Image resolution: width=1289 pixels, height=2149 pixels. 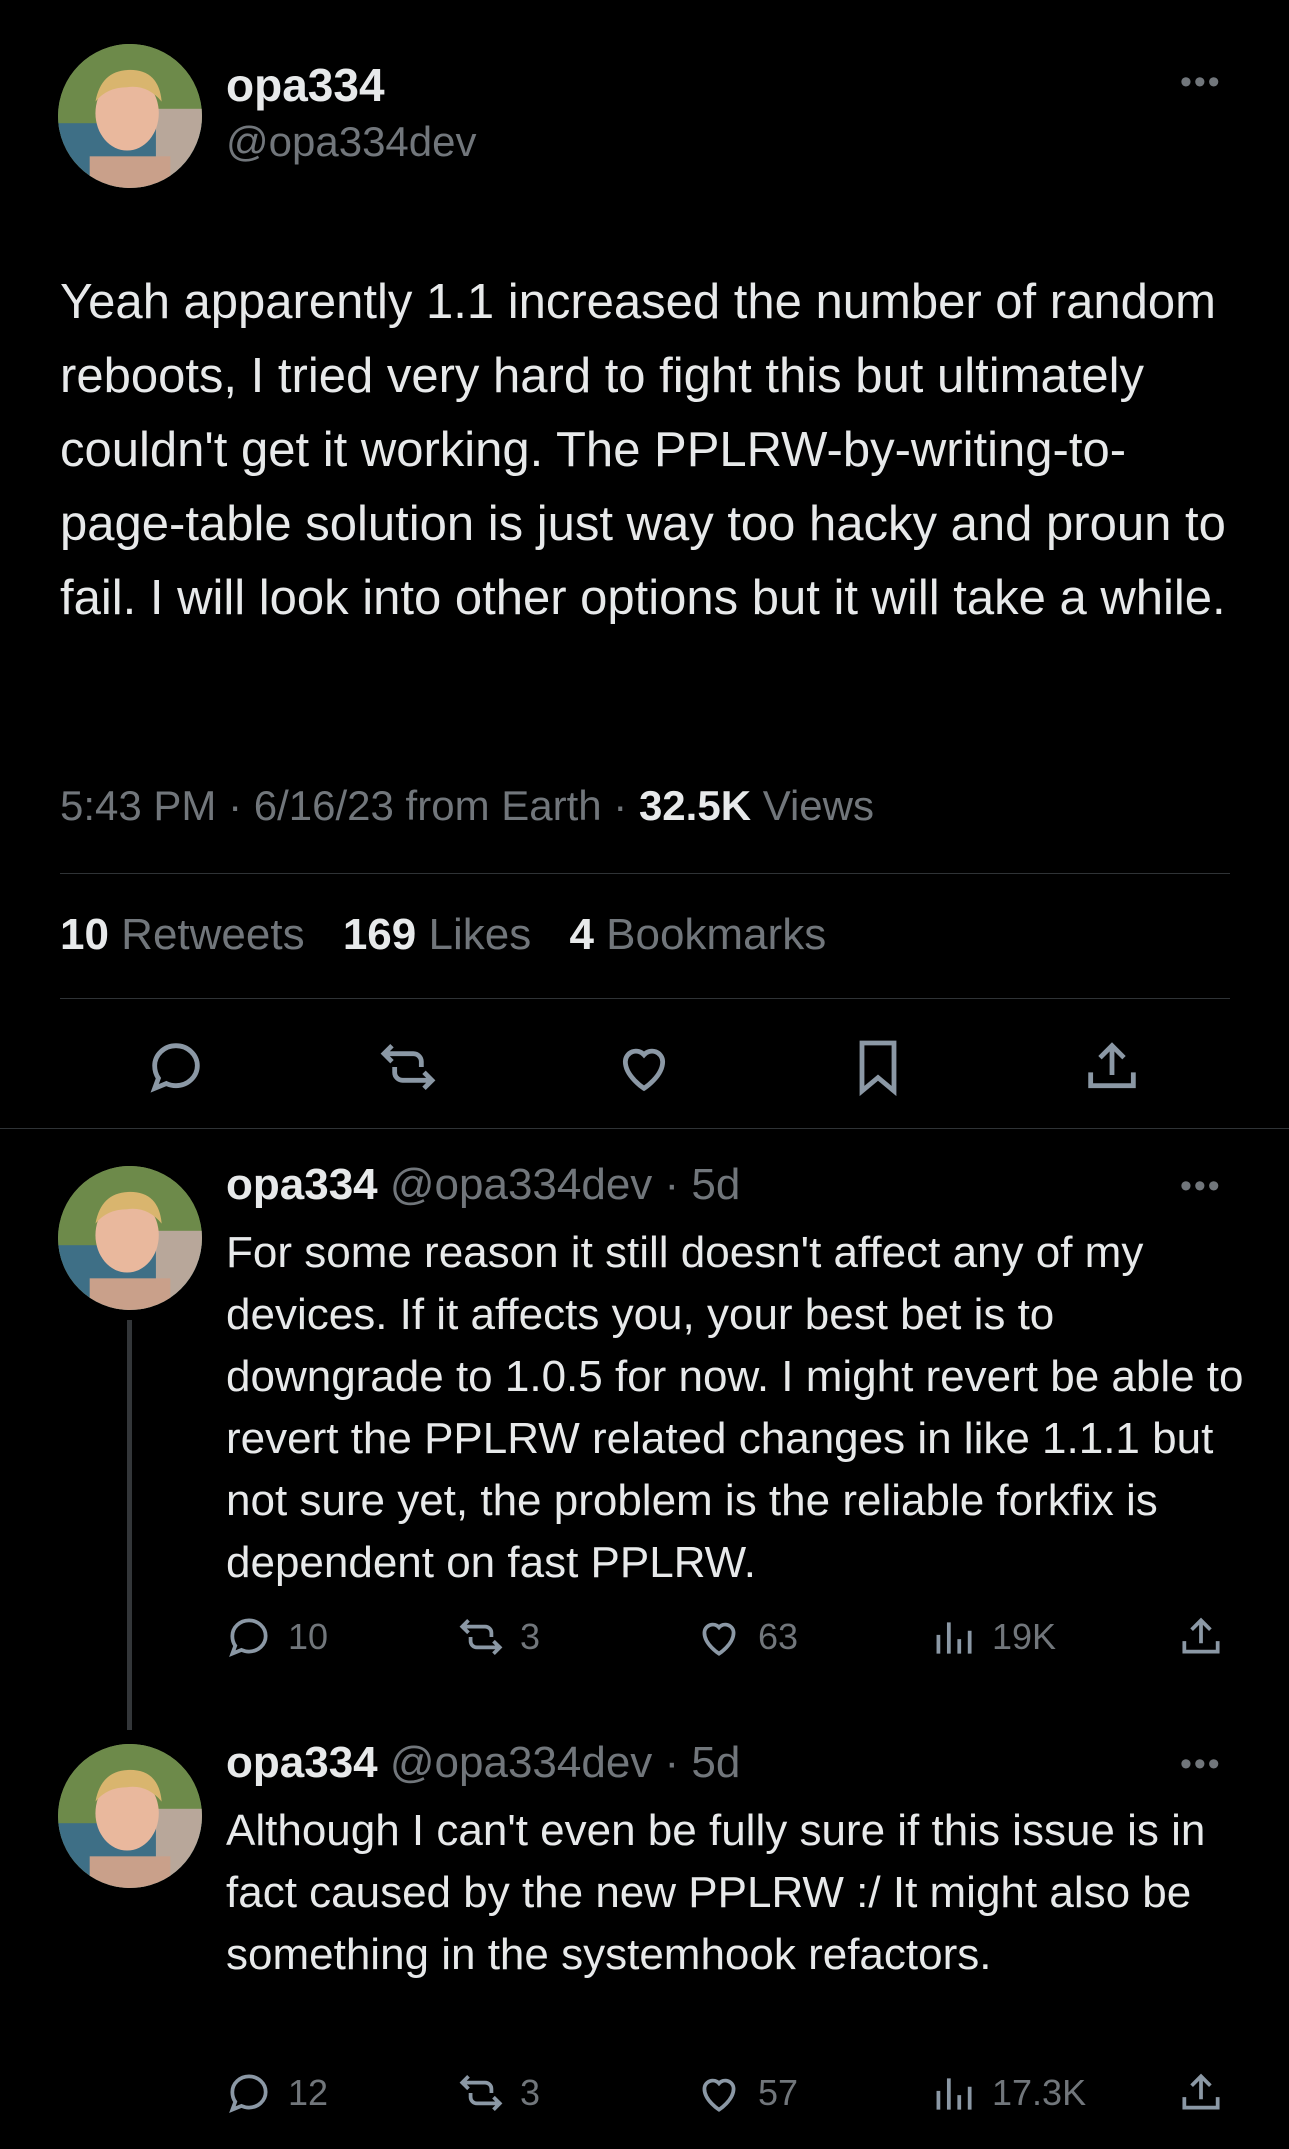 What do you see at coordinates (308, 2092) in the screenshot?
I see `reply-count: 12` at bounding box center [308, 2092].